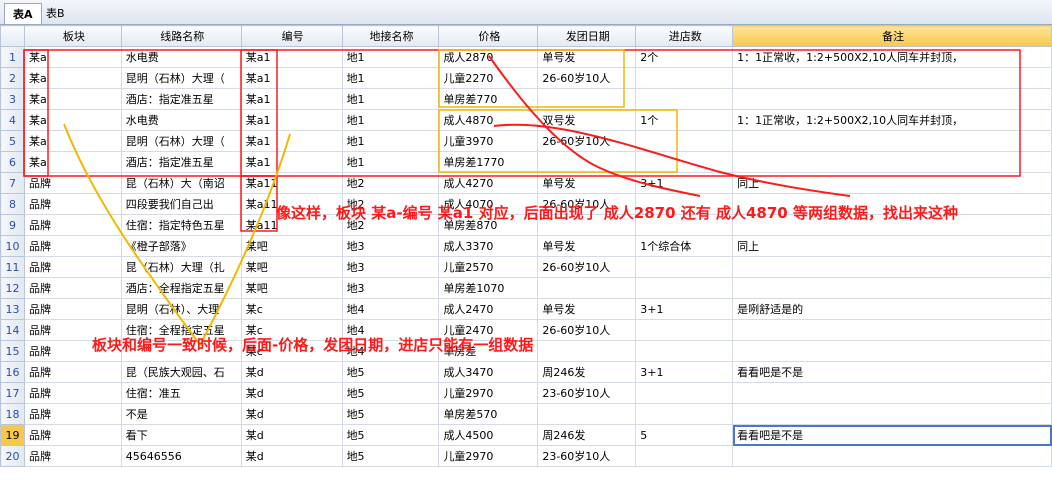 The image size is (1052, 480). What do you see at coordinates (684, 435) in the screenshot?
I see `cell-store-visits: 5` at bounding box center [684, 435].